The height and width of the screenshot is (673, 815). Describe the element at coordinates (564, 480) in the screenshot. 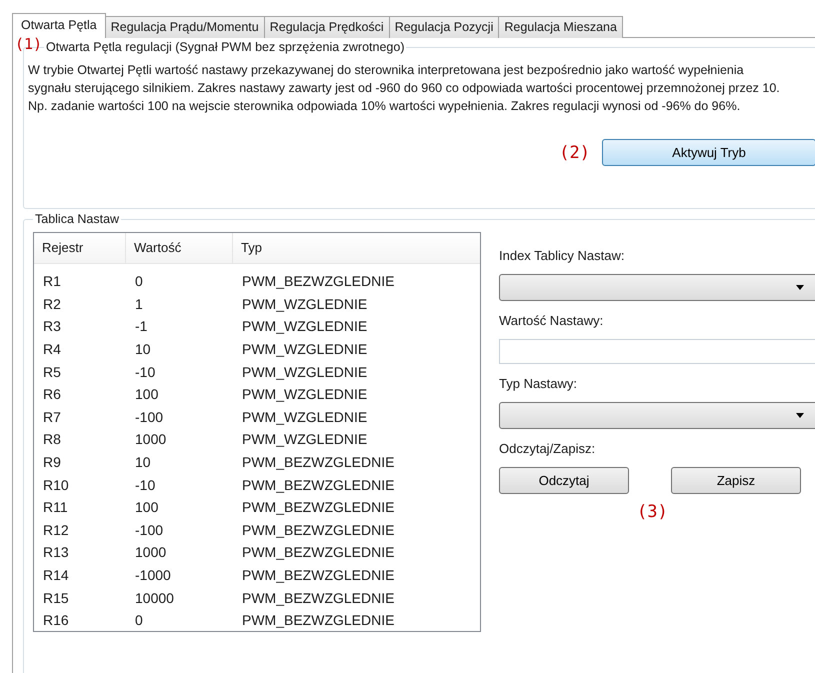

I see `action-button: Odczytaj` at that location.